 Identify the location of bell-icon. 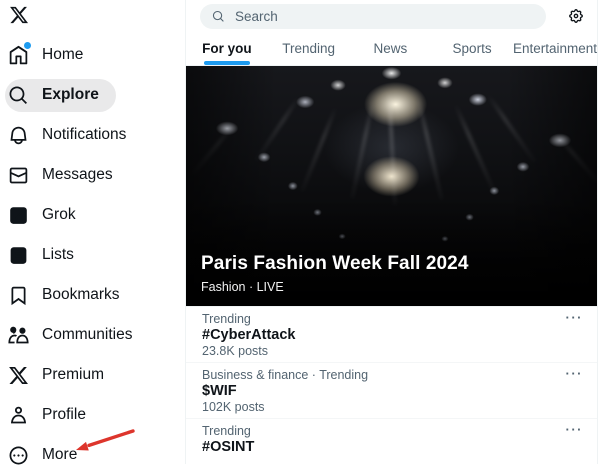
(18, 135).